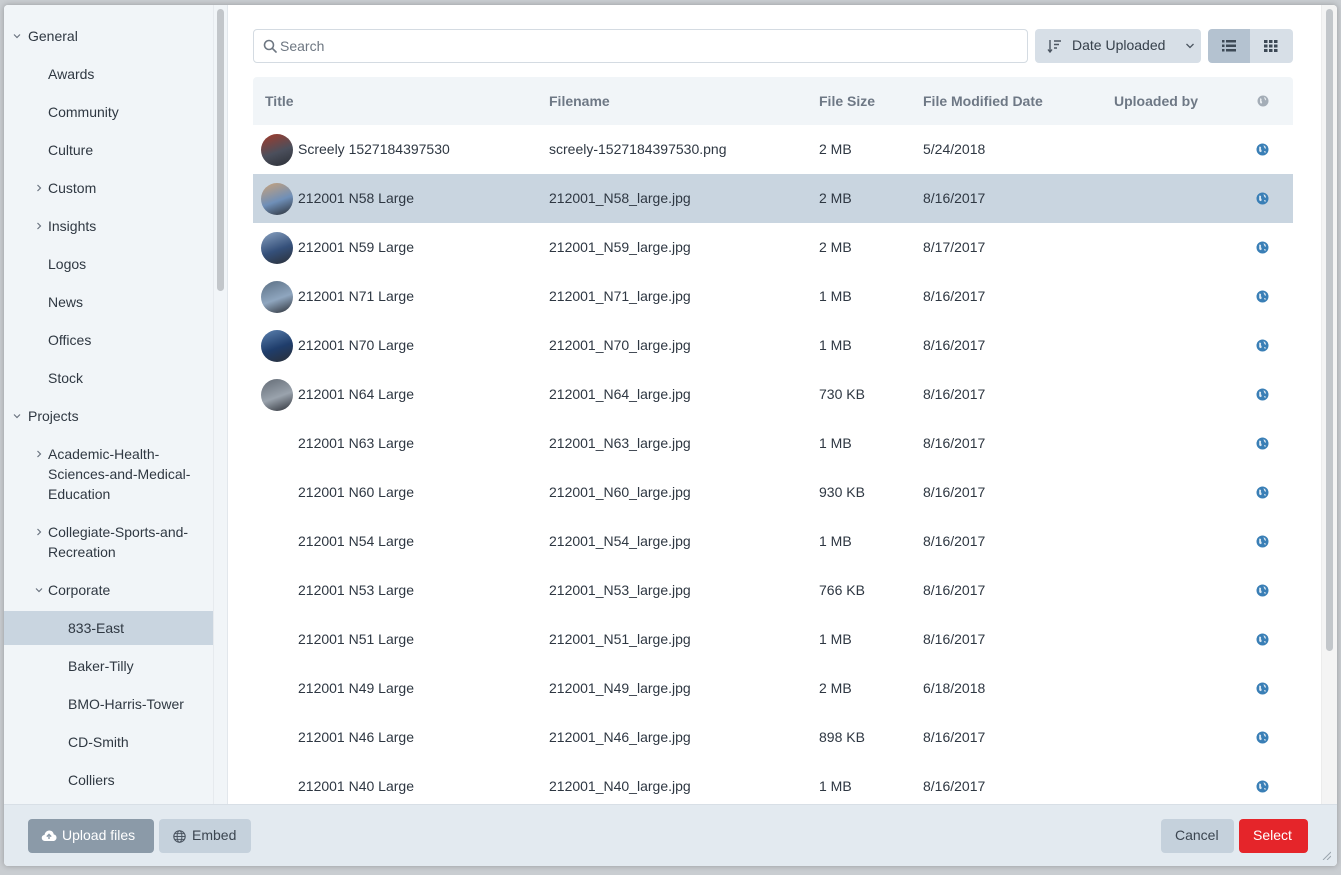 Image resolution: width=1341 pixels, height=875 pixels. I want to click on sidebar-item-culture: Culture, so click(109, 150).